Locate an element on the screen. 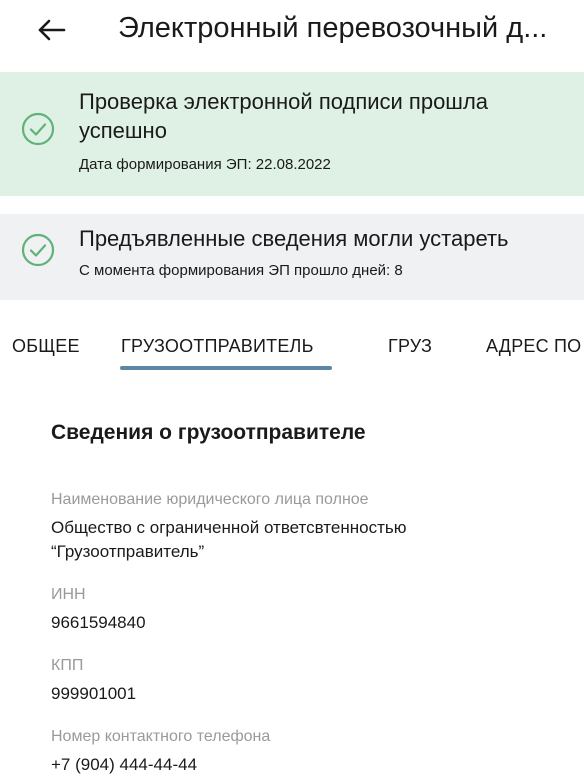 This screenshot has width=584, height=781. freshness-banner-title: Предъявленные сведения могли устареть is located at coordinates (294, 238).